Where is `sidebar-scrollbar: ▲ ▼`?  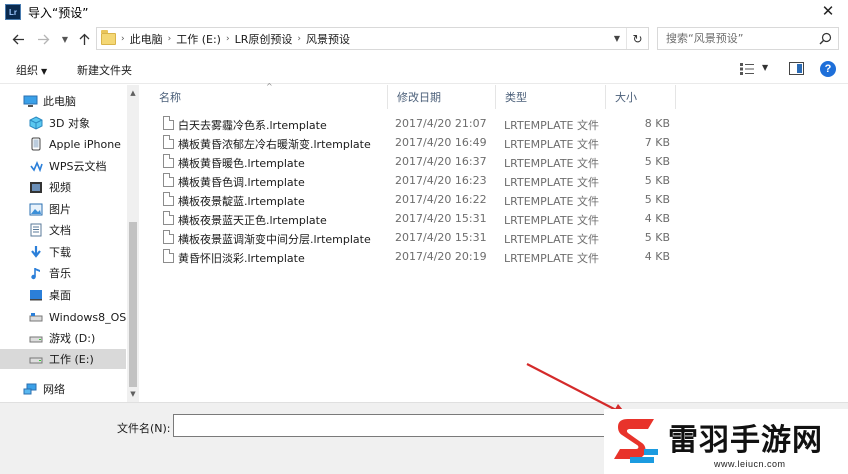 sidebar-scrollbar: ▲ ▼ is located at coordinates (133, 243).